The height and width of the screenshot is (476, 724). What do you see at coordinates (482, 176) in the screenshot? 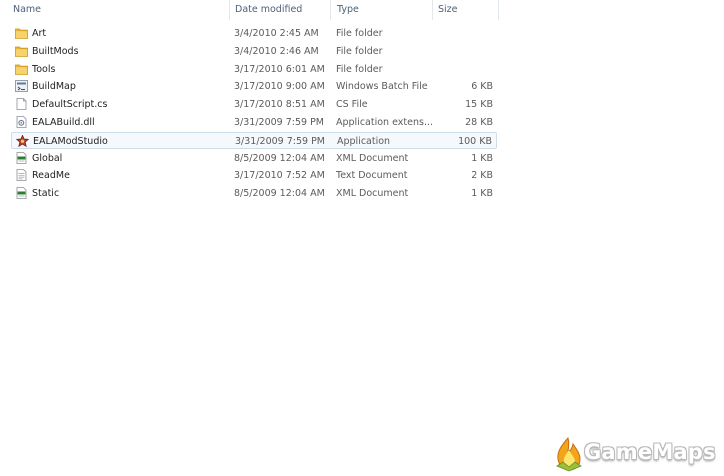
I see `file-size: 2 KB` at bounding box center [482, 176].